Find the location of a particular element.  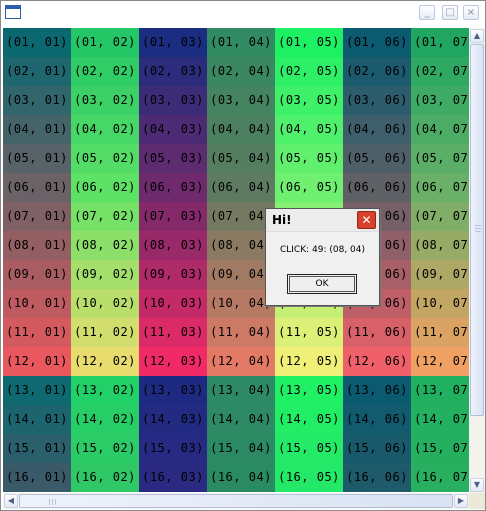

grid-cell: (04, 03) is located at coordinates (173, 129).